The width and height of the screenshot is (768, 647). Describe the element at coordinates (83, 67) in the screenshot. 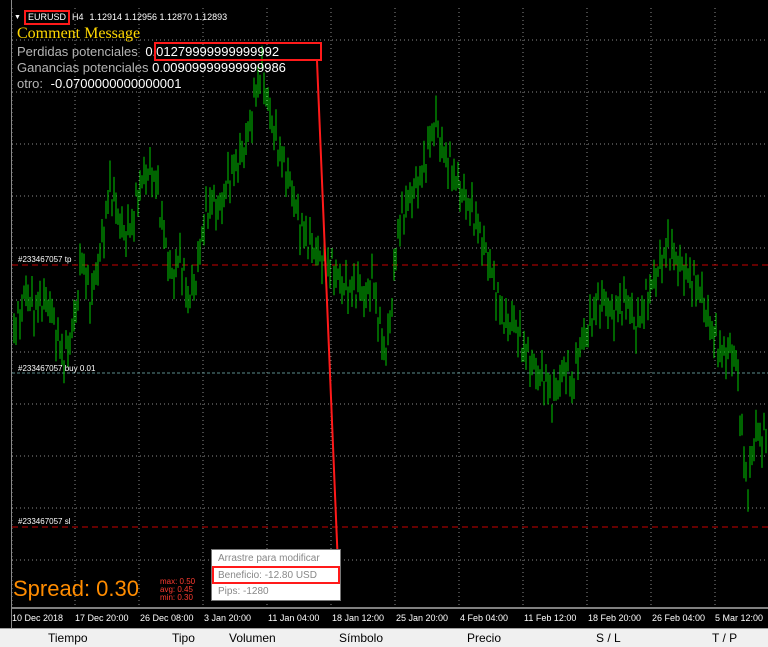

I see `ganancias-label: Ganancias potenciales` at that location.